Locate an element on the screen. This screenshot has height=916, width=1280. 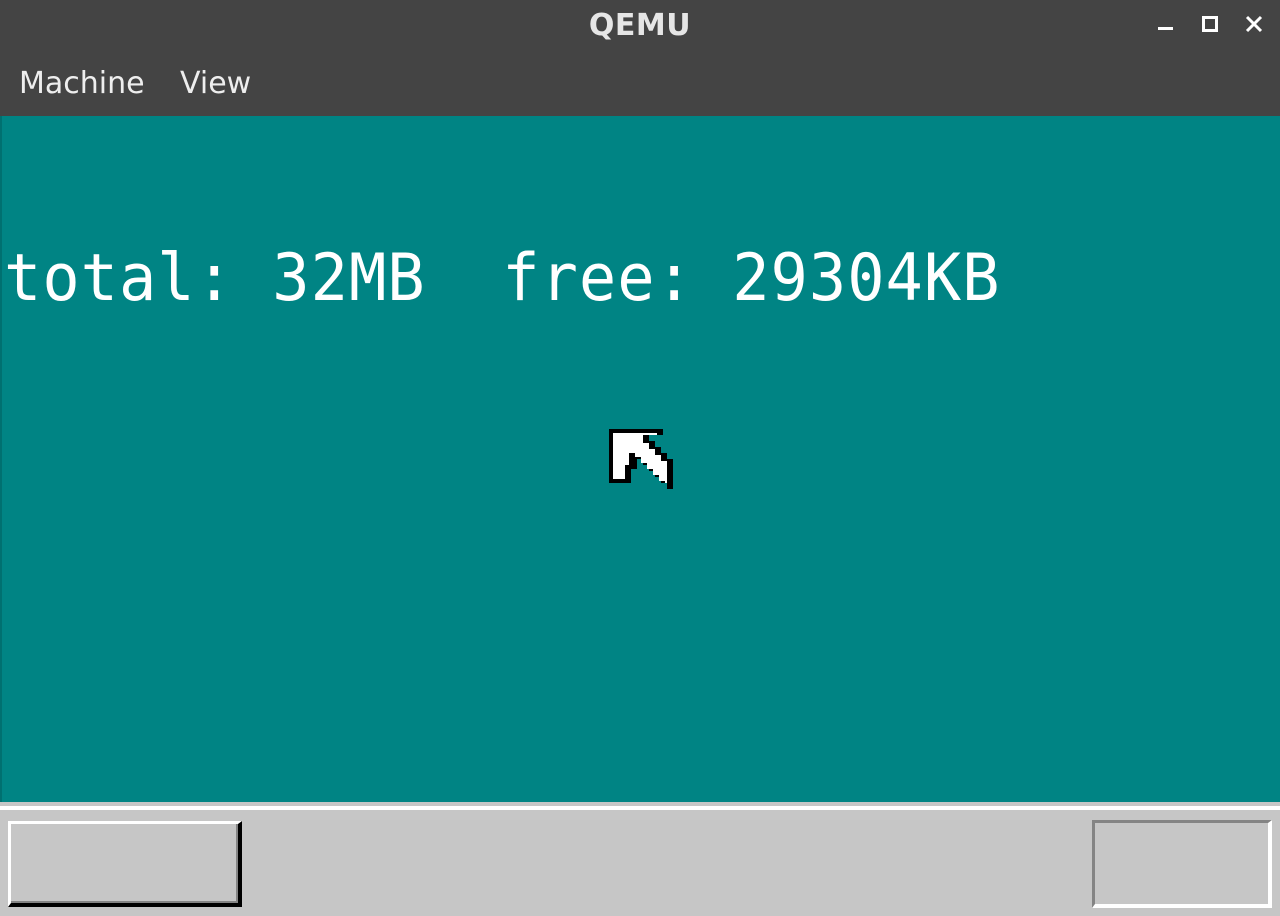
window-title: QEMU is located at coordinates (640, 25).